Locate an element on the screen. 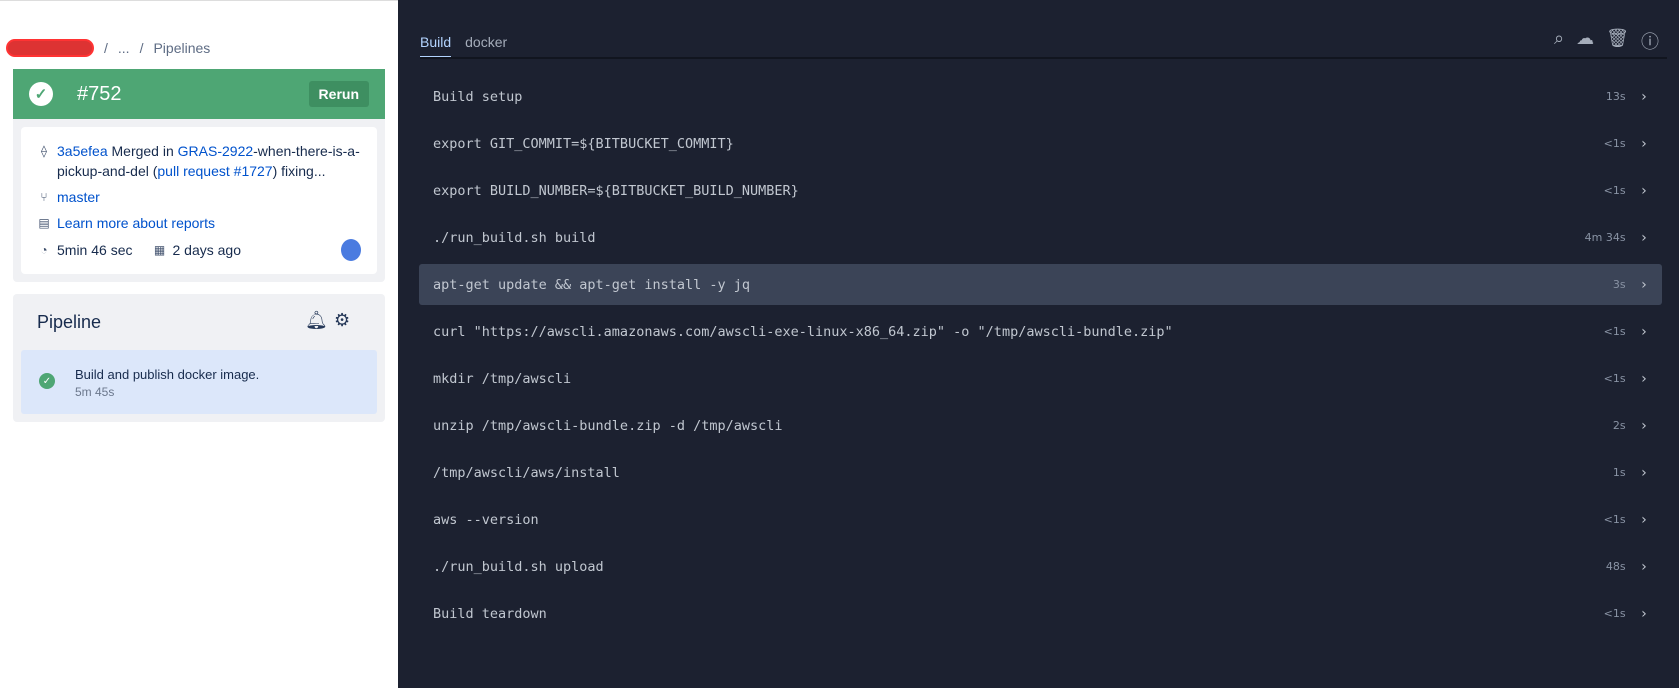 The width and height of the screenshot is (1679, 688). step-name: Build and publish docker image. is located at coordinates (167, 374).